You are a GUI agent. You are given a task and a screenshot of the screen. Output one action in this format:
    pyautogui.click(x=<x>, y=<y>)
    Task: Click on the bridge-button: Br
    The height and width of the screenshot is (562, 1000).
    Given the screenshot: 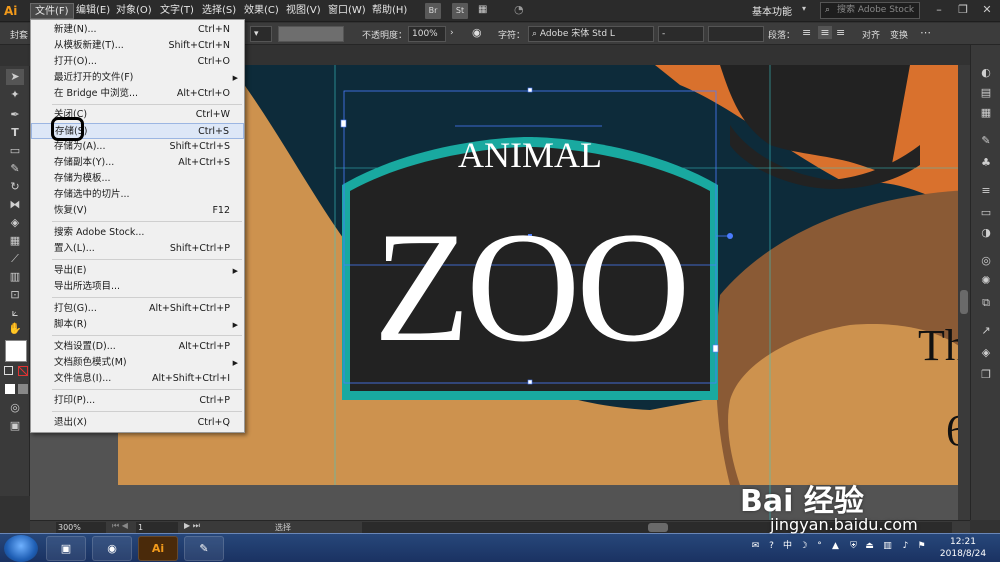 What is the action you would take?
    pyautogui.click(x=433, y=11)
    